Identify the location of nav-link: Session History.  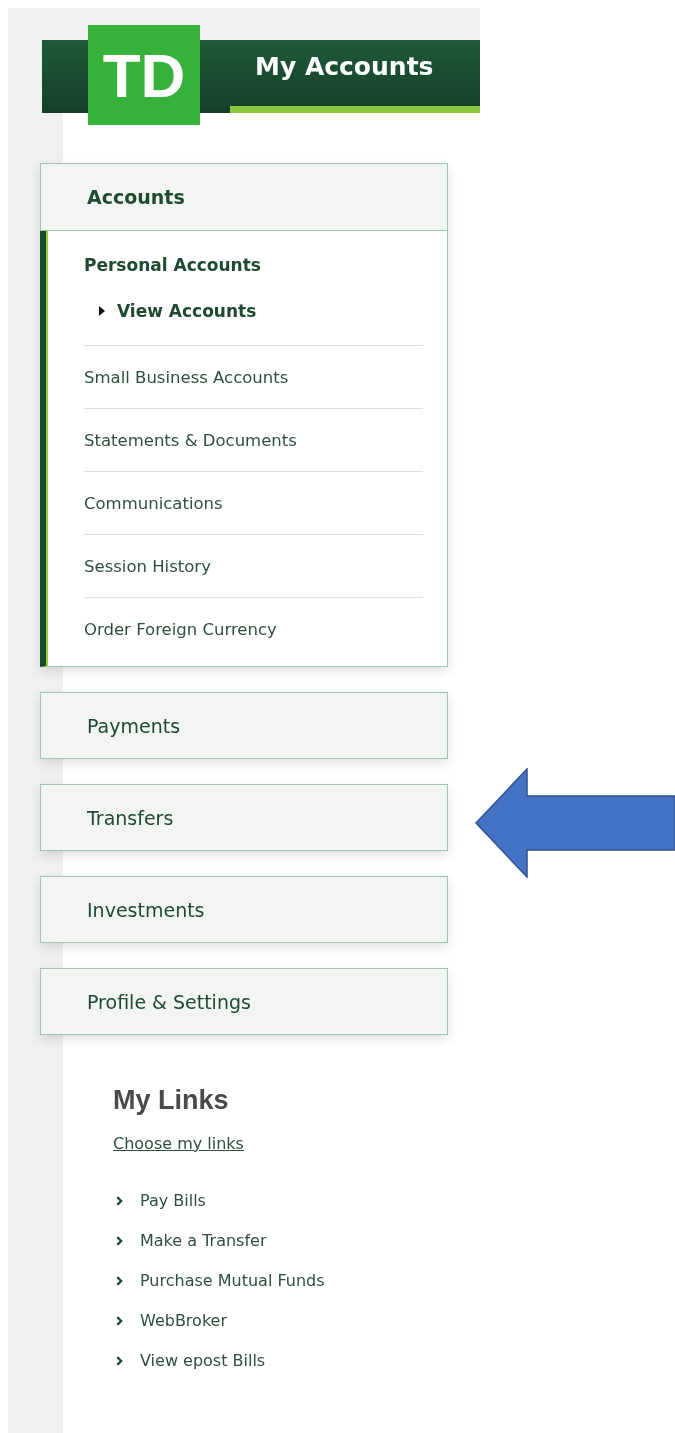
(147, 566).